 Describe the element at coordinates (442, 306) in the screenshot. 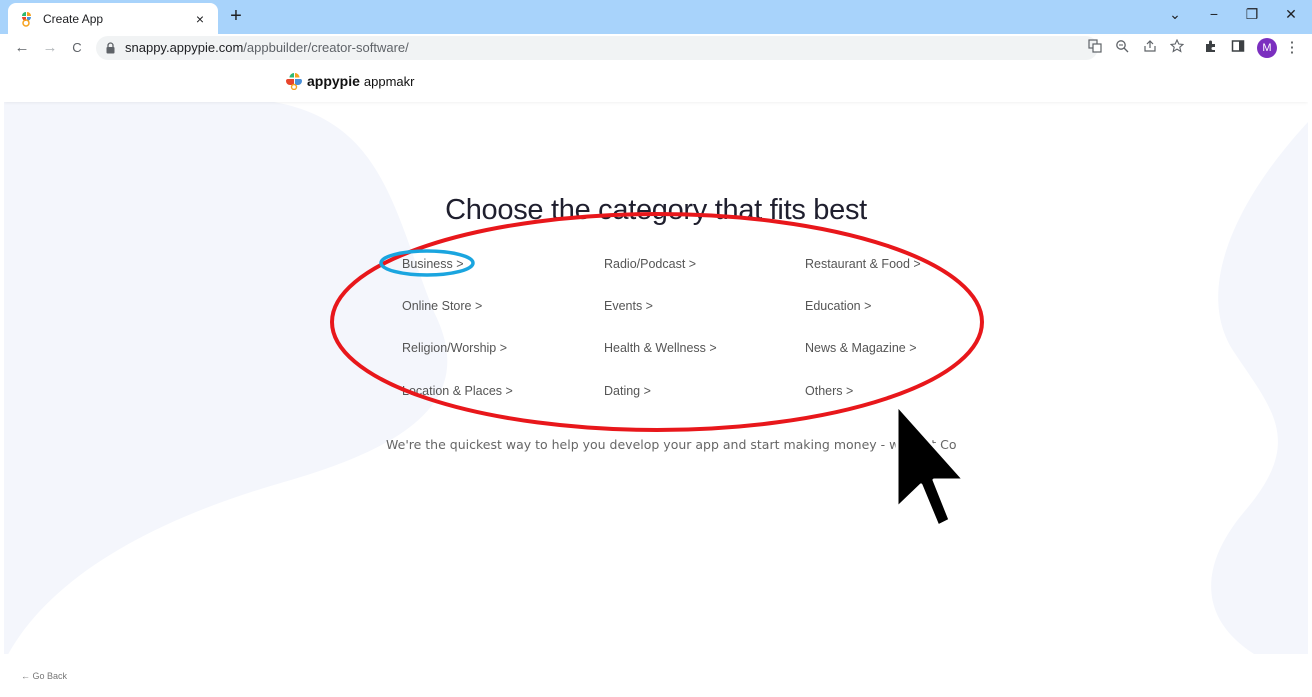

I see `category-online-store: Online Store >` at that location.